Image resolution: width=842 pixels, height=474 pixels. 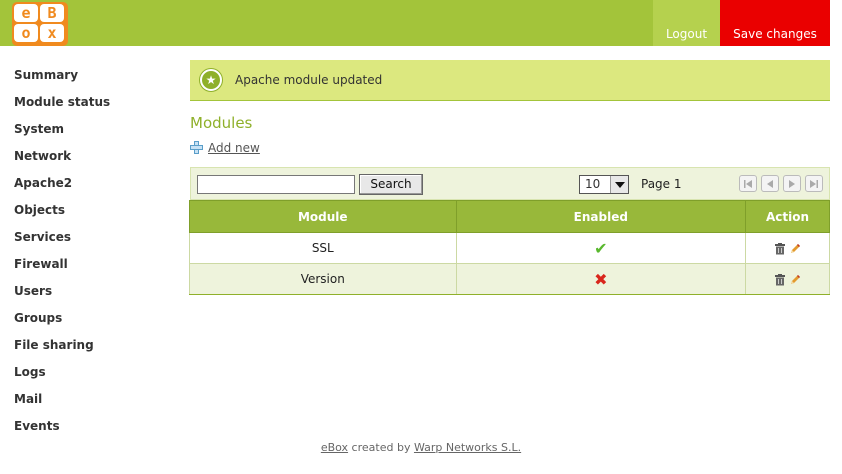 I want to click on page-indicator: Page 1, so click(x=661, y=184).